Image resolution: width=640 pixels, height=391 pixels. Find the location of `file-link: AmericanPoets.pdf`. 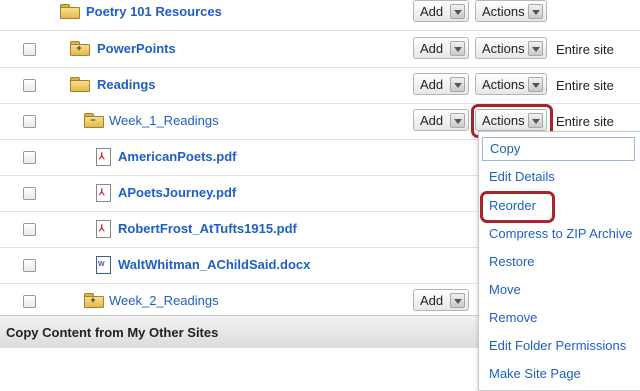

file-link: AmericanPoets.pdf is located at coordinates (177, 156).